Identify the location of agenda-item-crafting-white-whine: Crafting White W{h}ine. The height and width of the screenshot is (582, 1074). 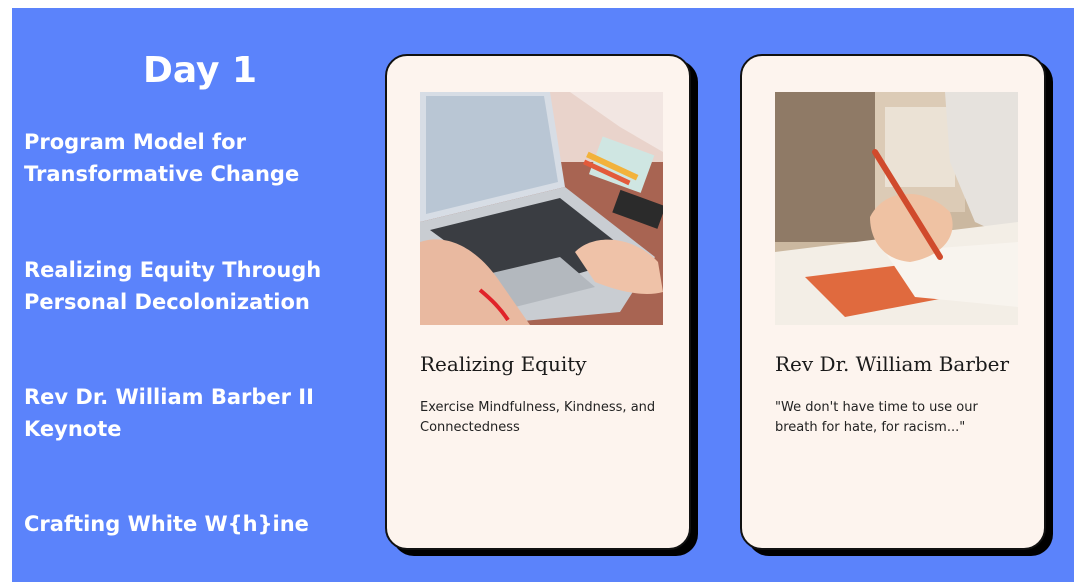
(189, 524).